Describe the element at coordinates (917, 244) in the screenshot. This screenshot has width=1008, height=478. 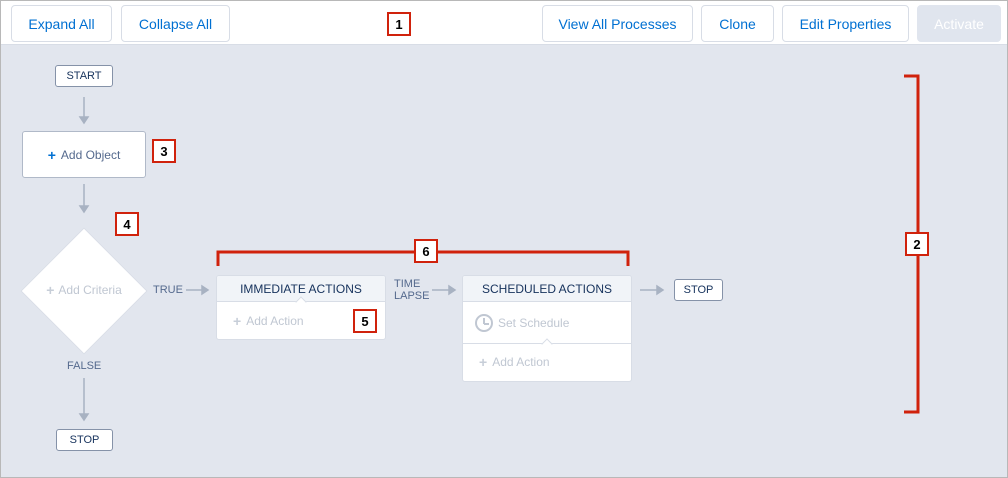
I see `callout-2: 2` at that location.